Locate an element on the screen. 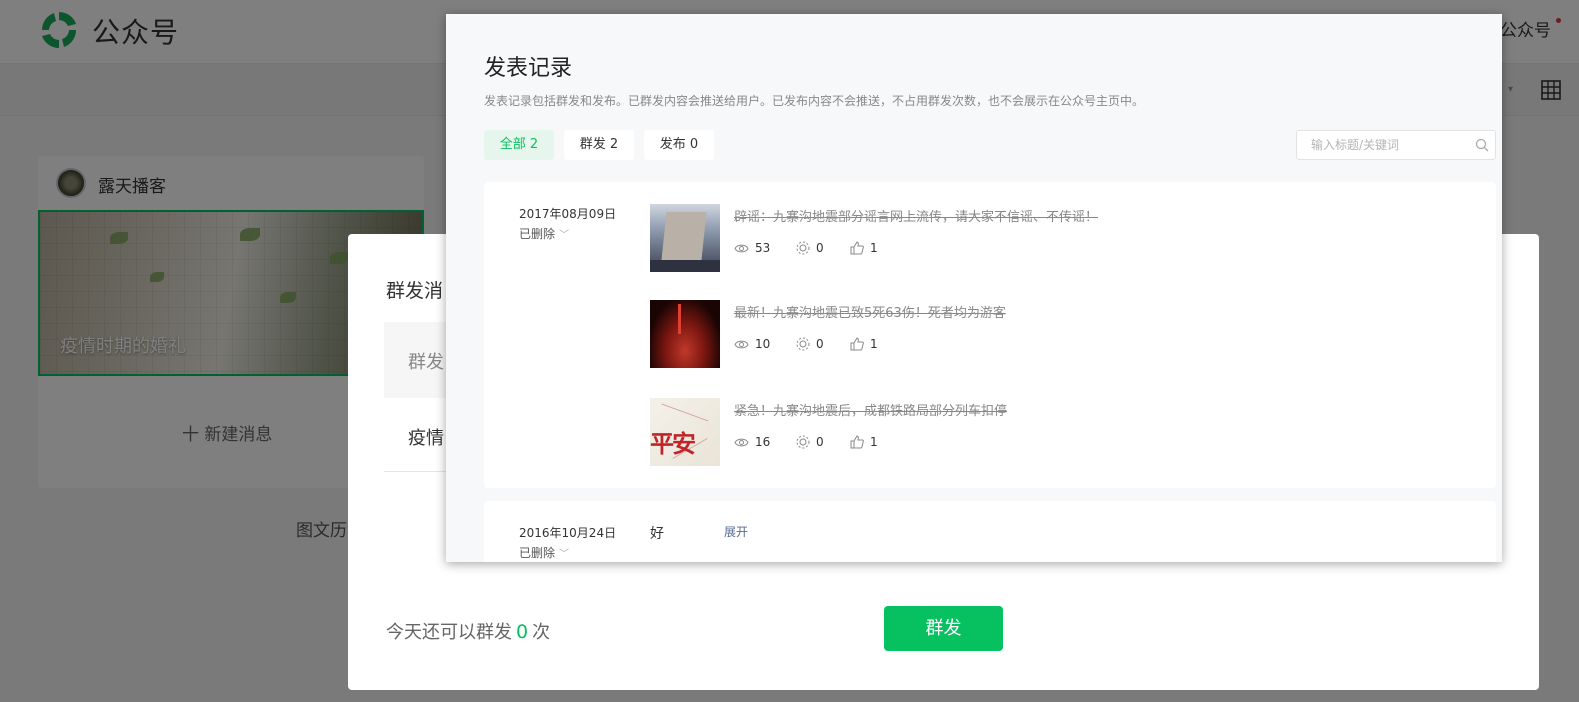 The image size is (1579, 702). article-thumbnail: 平安 is located at coordinates (685, 432).